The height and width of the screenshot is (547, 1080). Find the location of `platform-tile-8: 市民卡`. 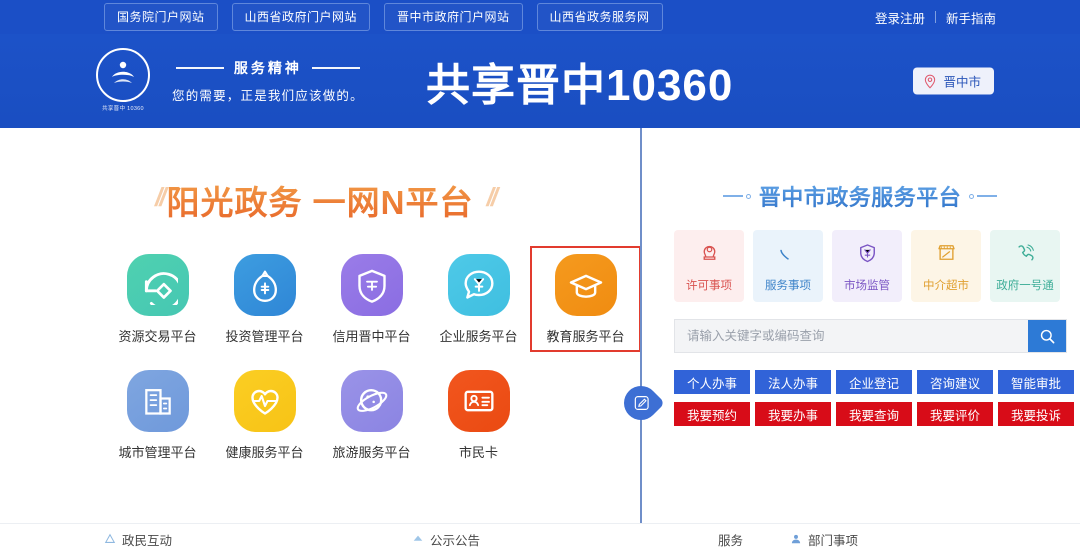

platform-tile-8: 市民卡 is located at coordinates (478, 415).